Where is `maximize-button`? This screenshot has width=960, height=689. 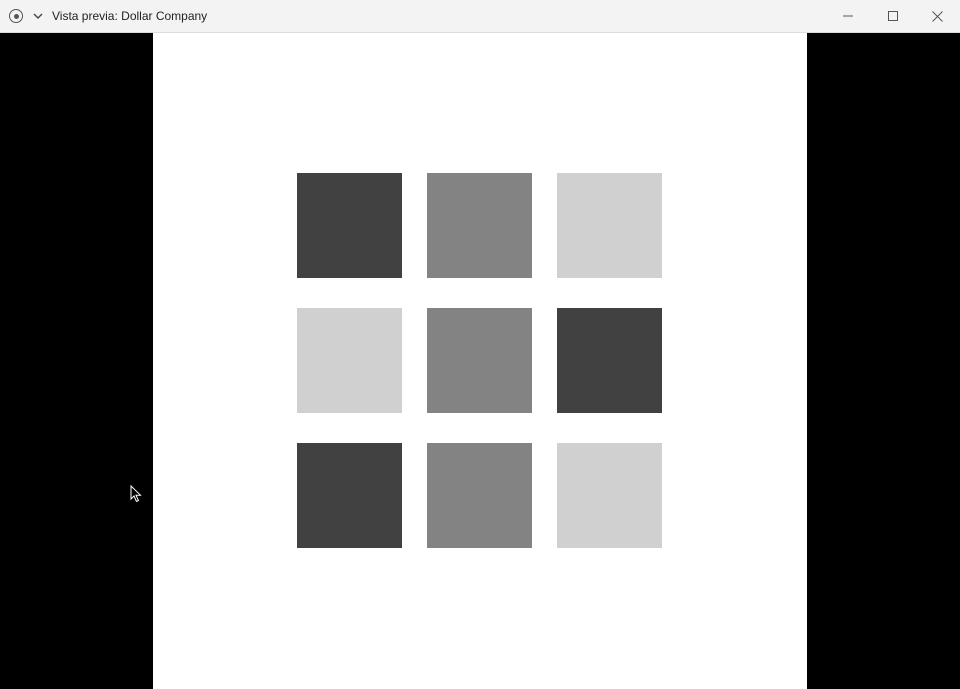 maximize-button is located at coordinates (892, 16).